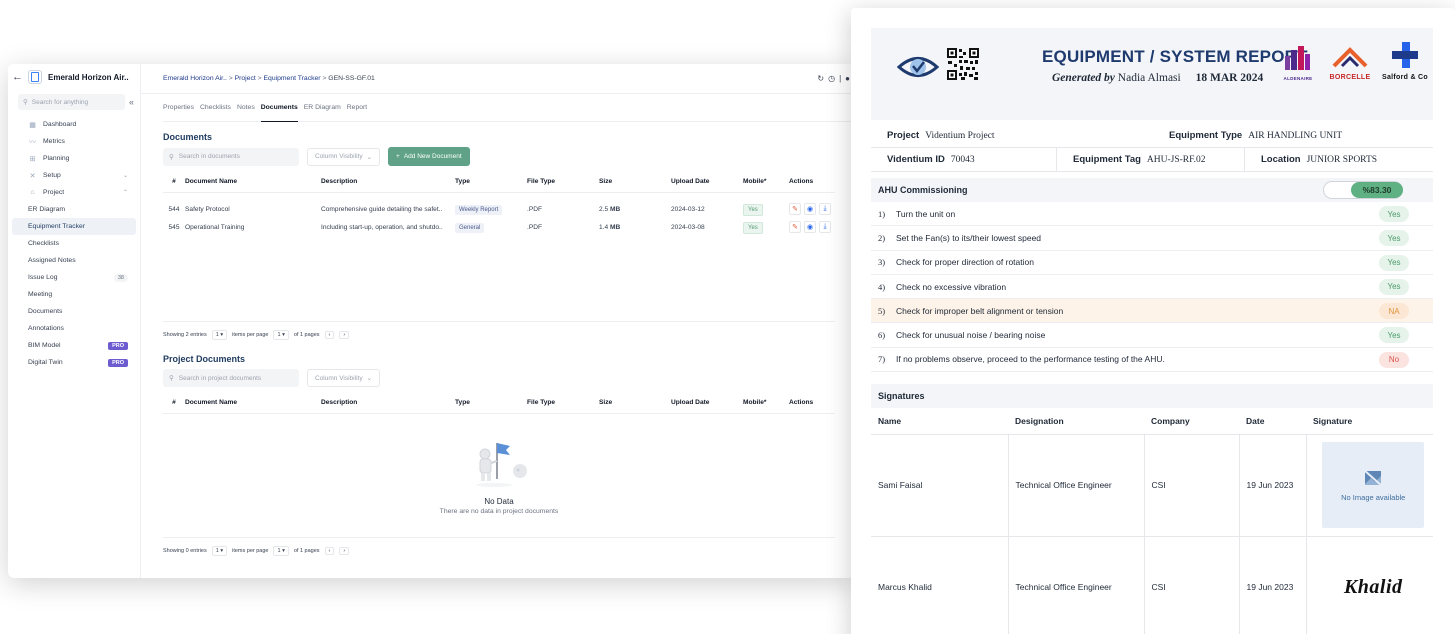  Describe the element at coordinates (615, 209) in the screenshot. I see `size-unit: MB` at that location.